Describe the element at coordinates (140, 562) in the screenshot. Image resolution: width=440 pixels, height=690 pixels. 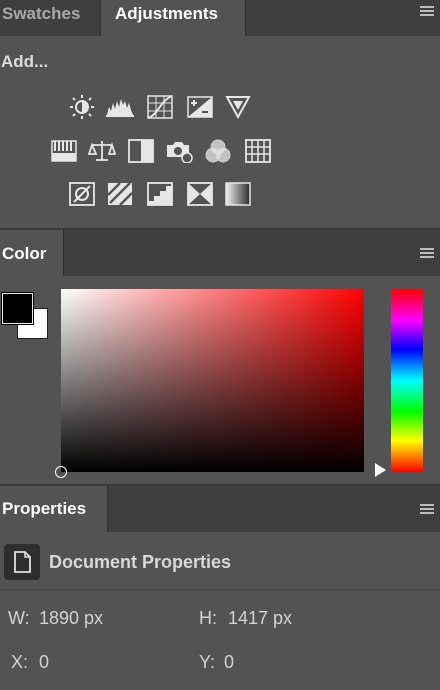
I see `document-properties-title: Document Properties` at that location.